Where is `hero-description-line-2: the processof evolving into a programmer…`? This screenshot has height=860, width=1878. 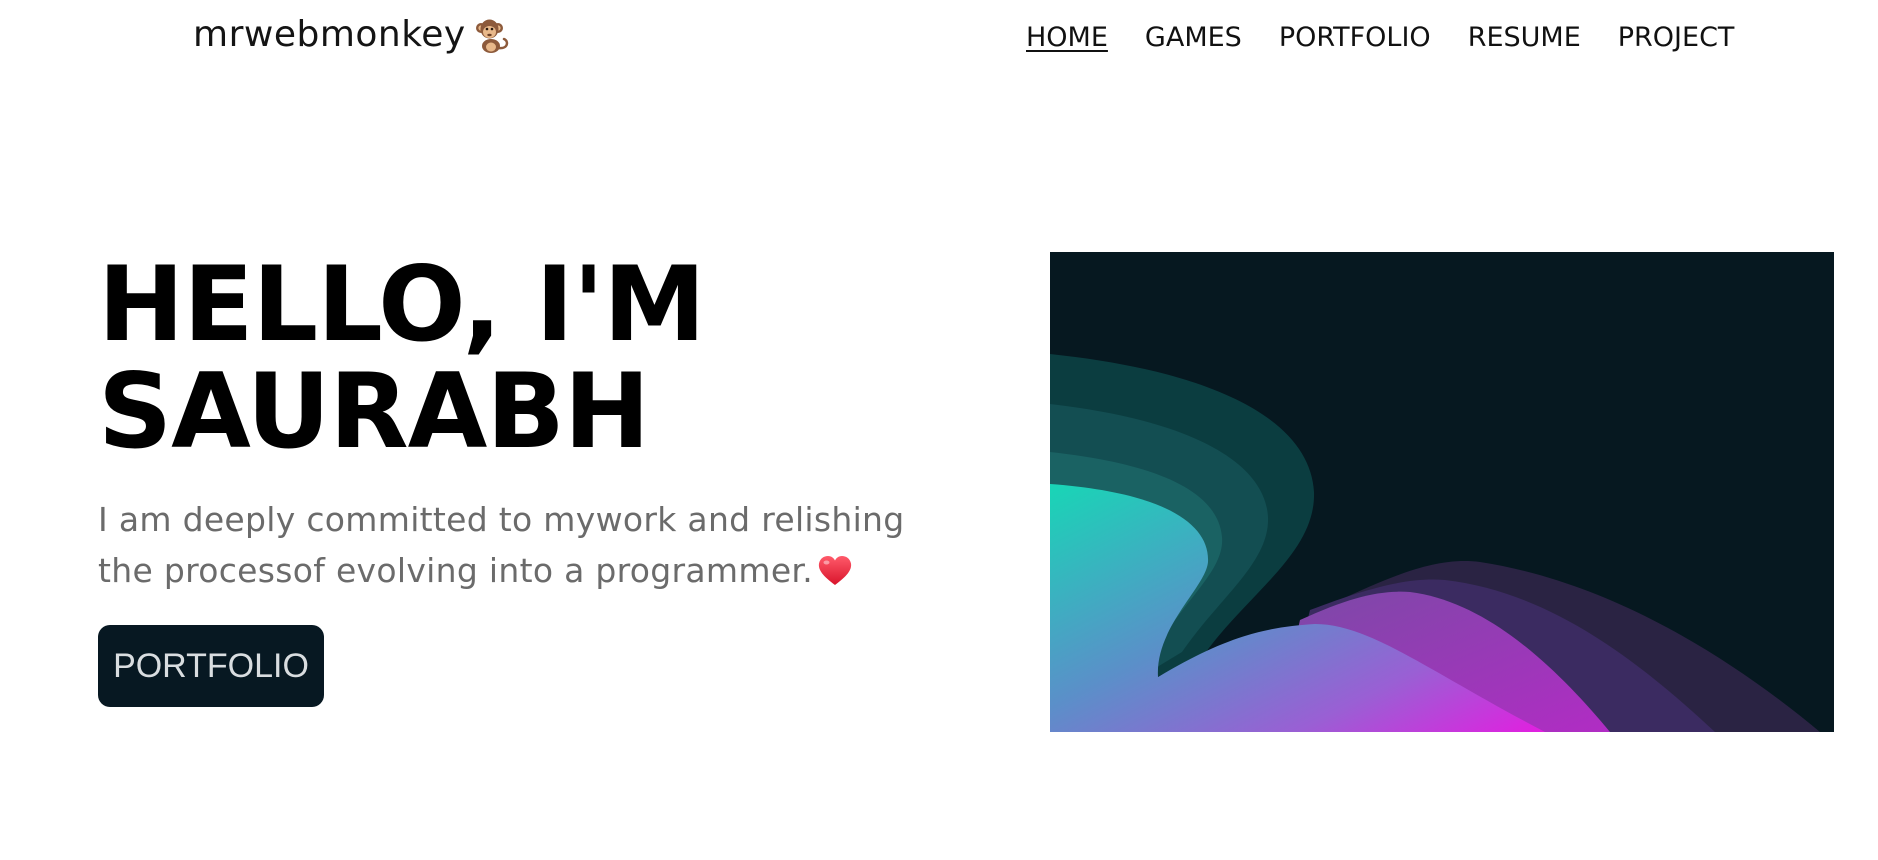 hero-description-line-2: the processof evolving into a programmer… is located at coordinates (456, 570).